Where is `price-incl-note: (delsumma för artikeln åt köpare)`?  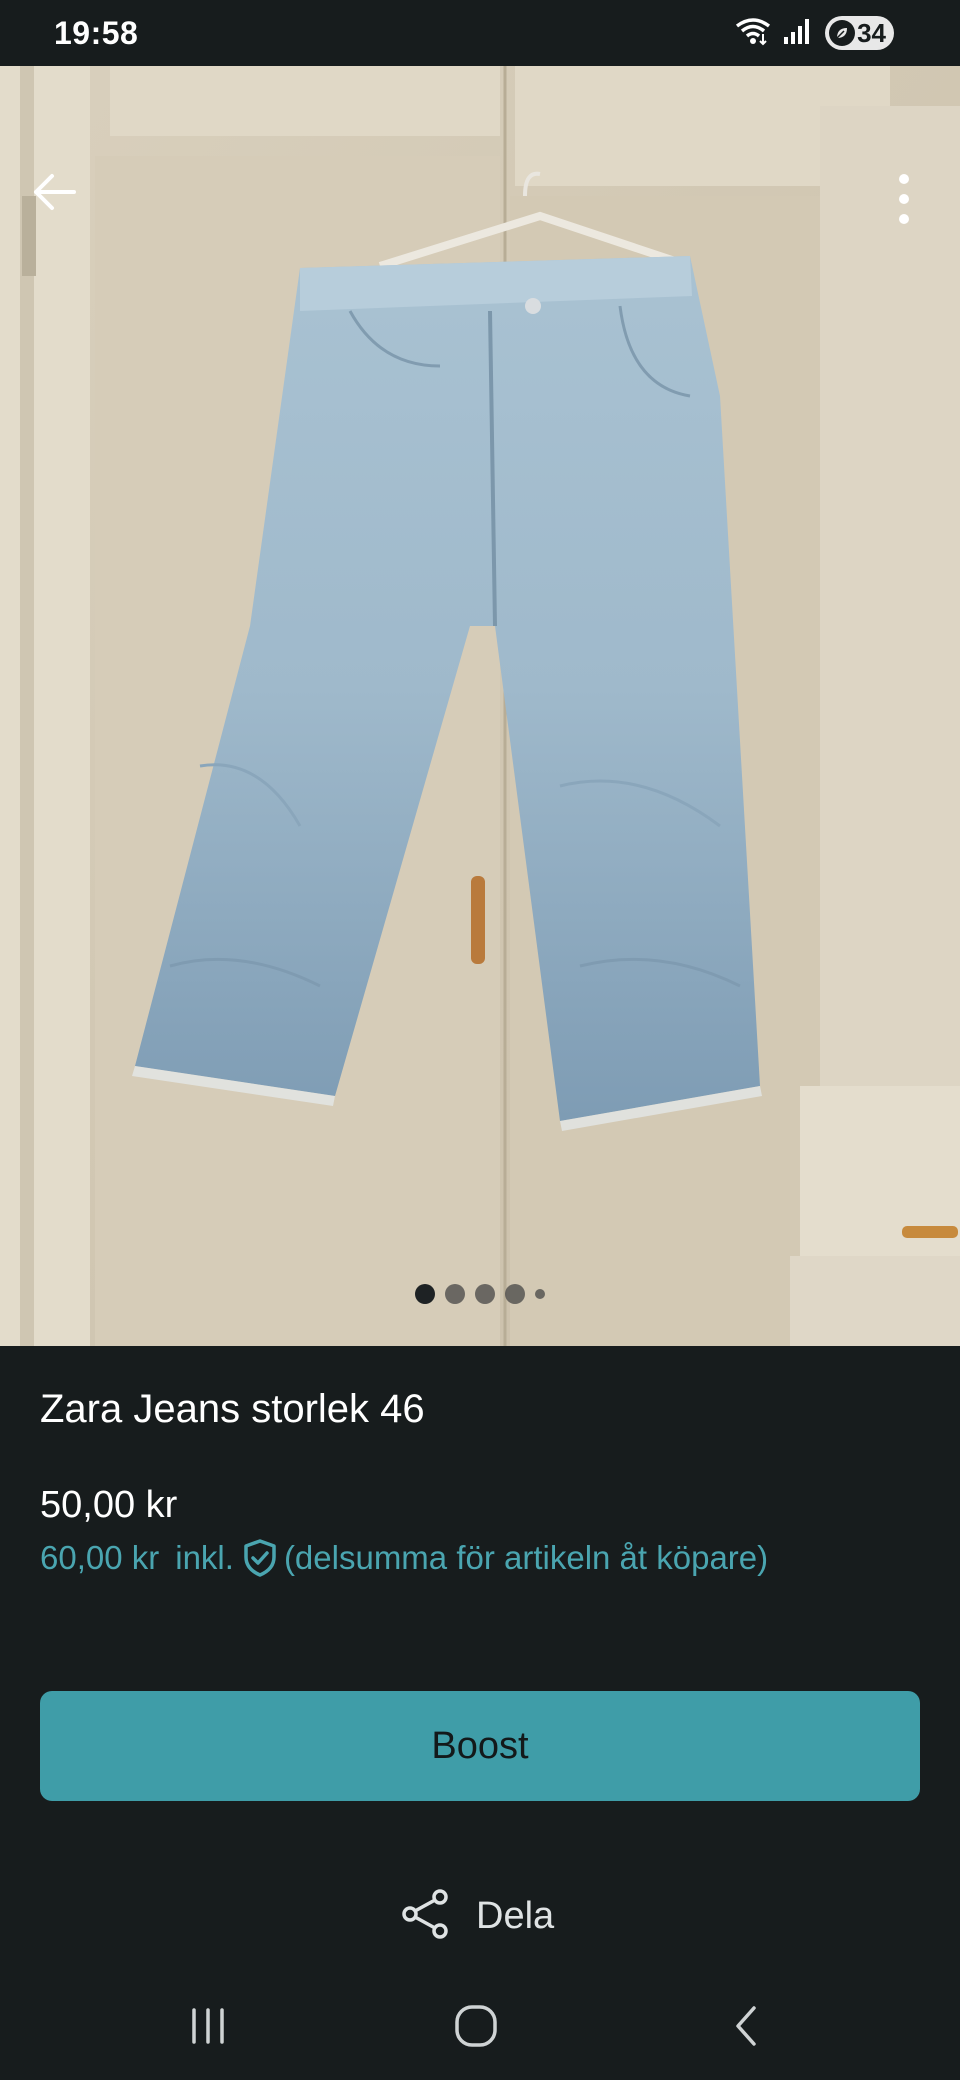
price-incl-note: (delsumma för artikeln åt köpare) is located at coordinates (526, 1557).